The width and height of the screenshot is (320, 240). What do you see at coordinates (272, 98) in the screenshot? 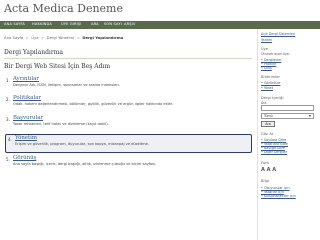
I see `journal-content-heading: Dergi İçeriği` at bounding box center [272, 98].